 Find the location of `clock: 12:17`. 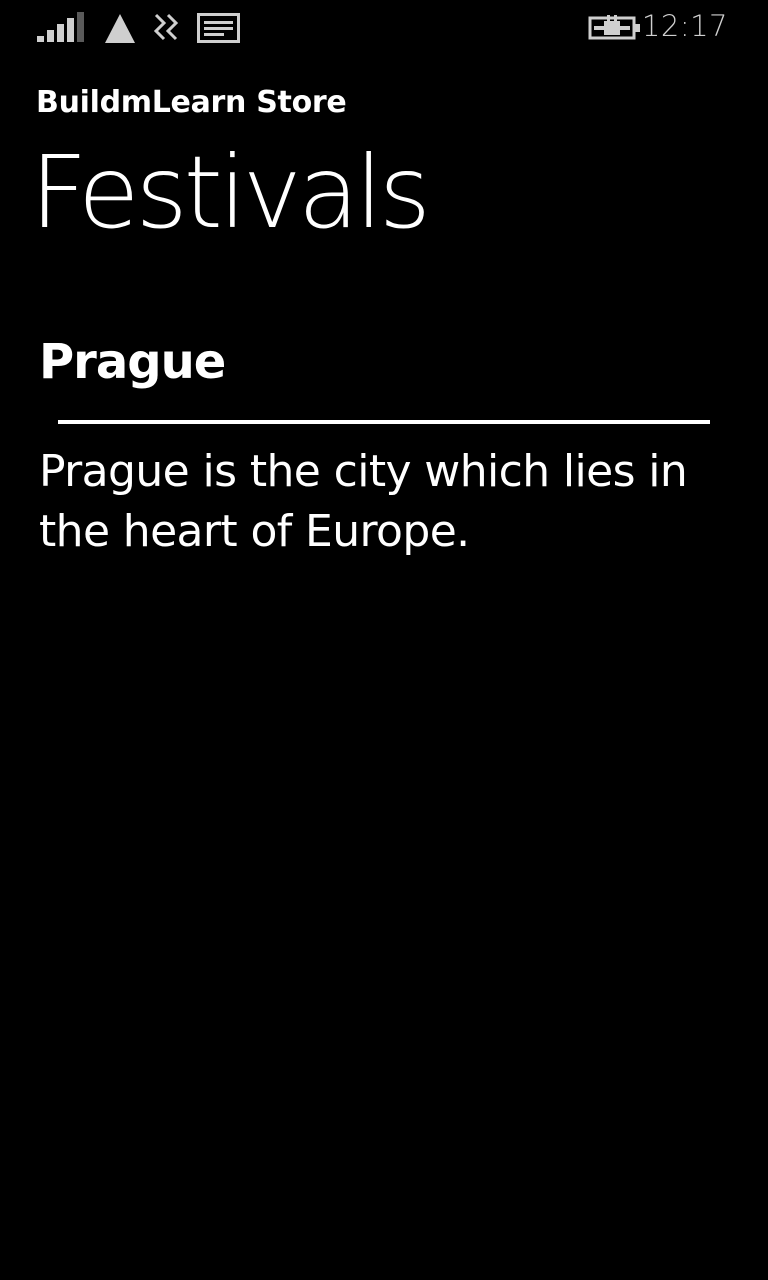

clock: 12:17 is located at coordinates (684, 26).